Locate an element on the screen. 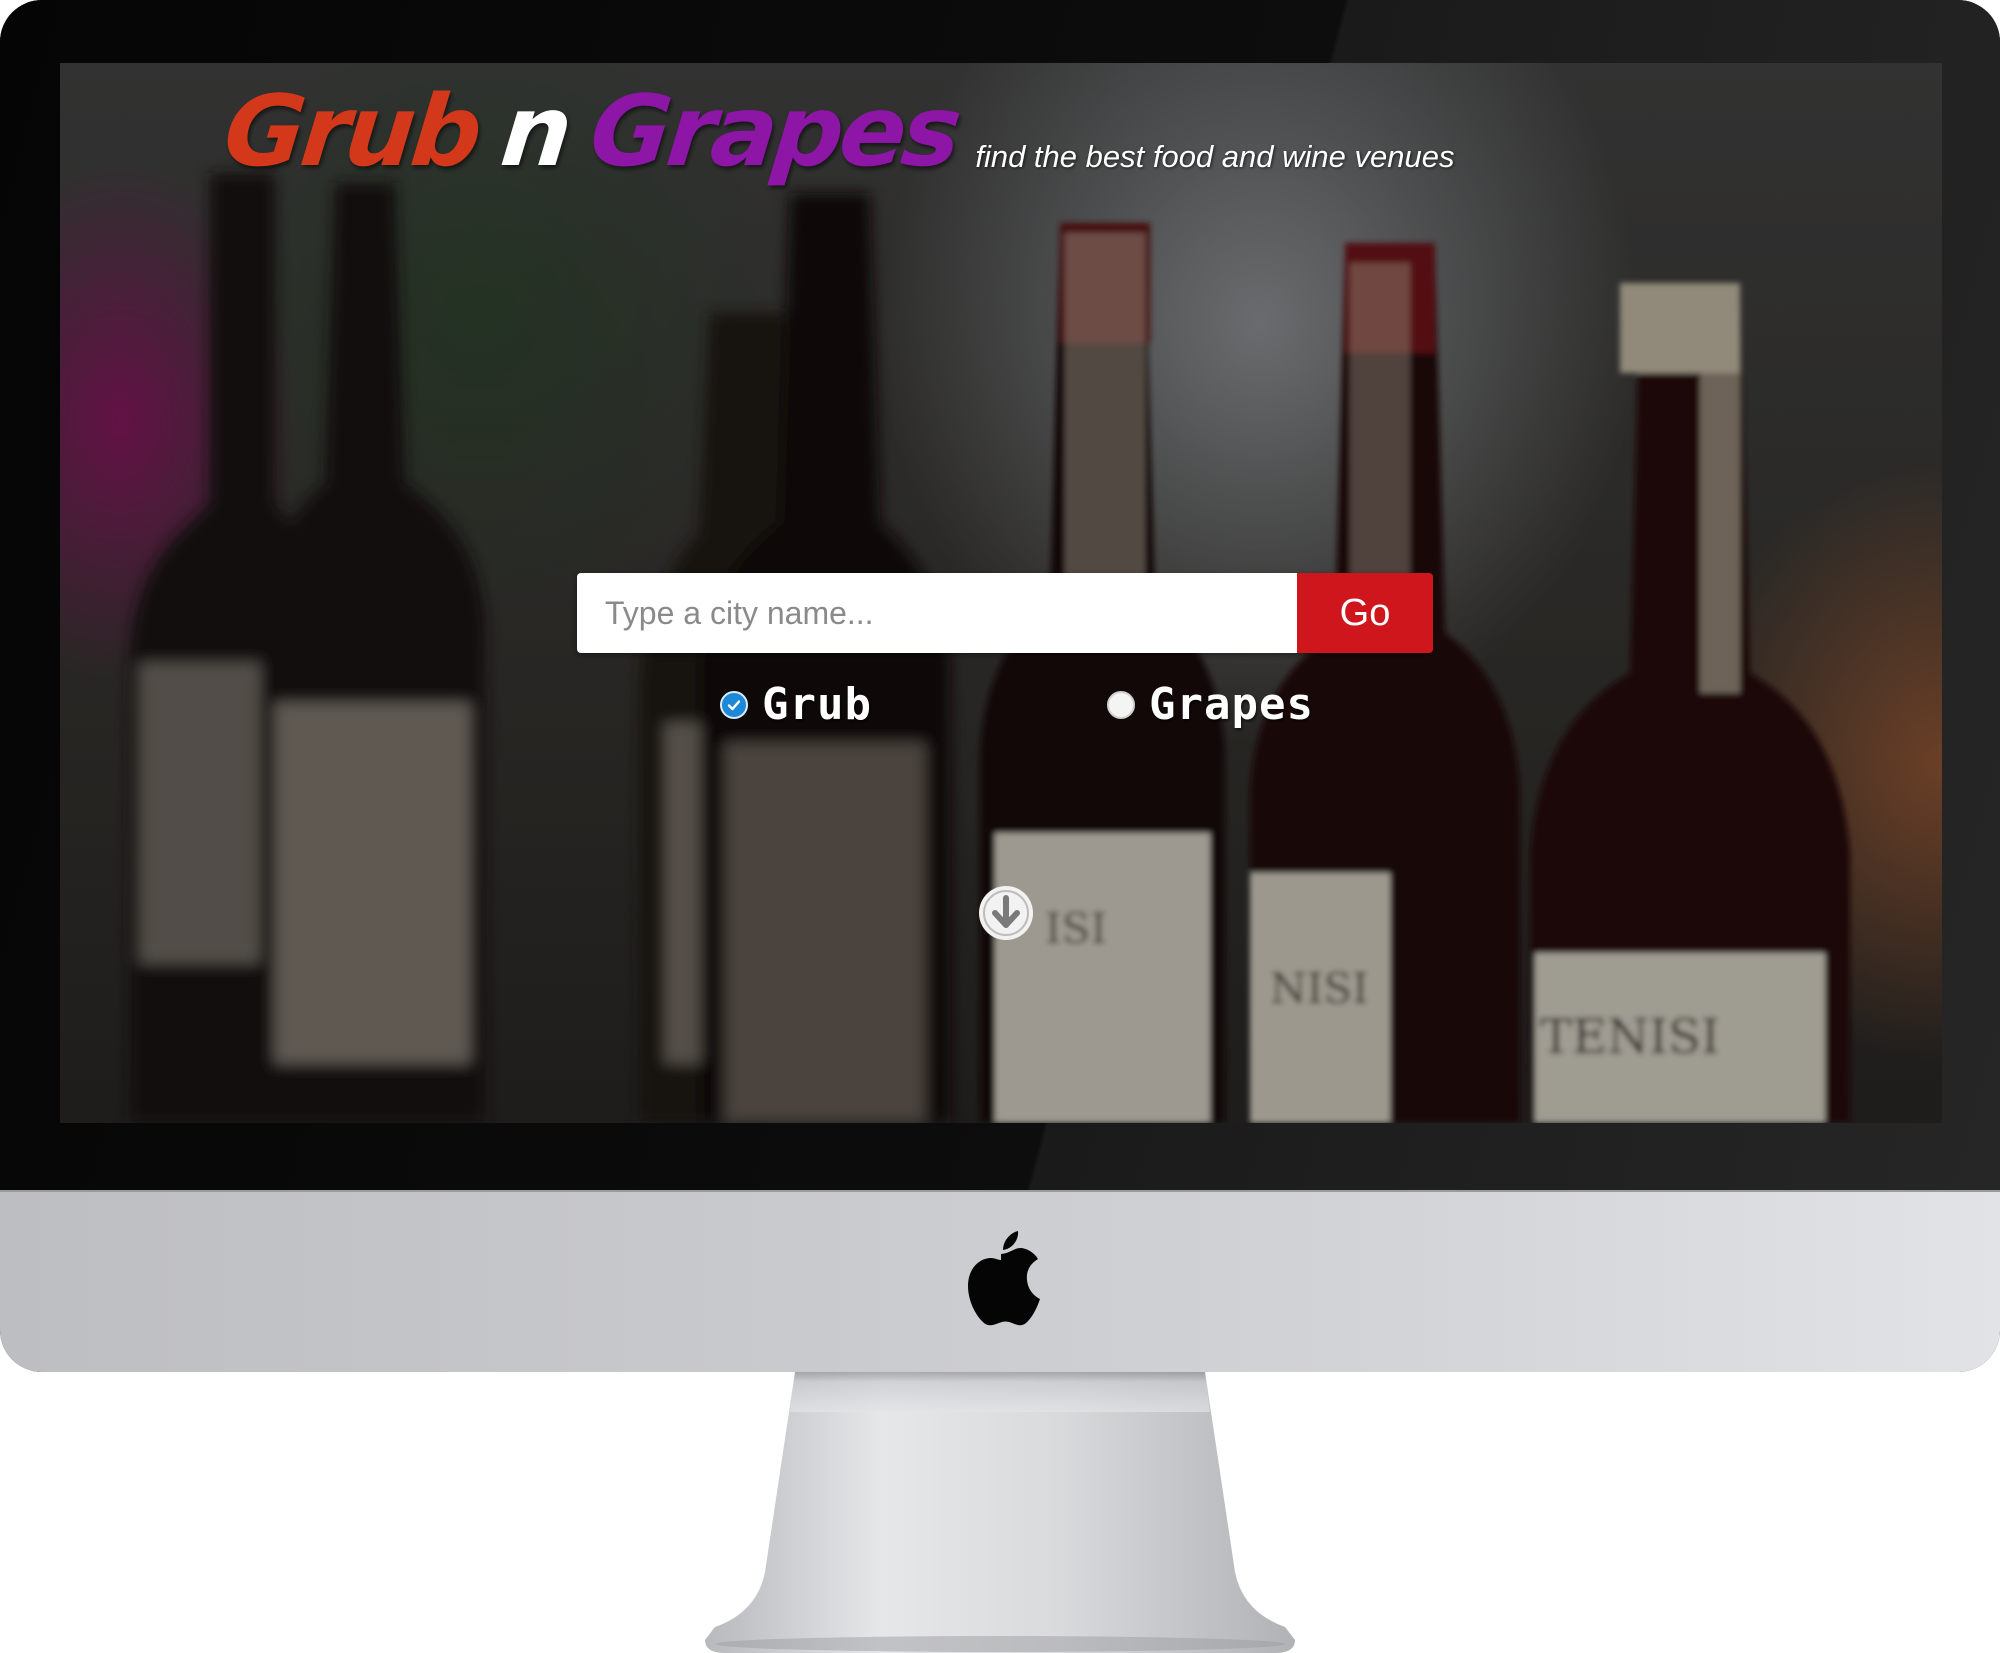  monitor-stand is located at coordinates (1000, 1512).